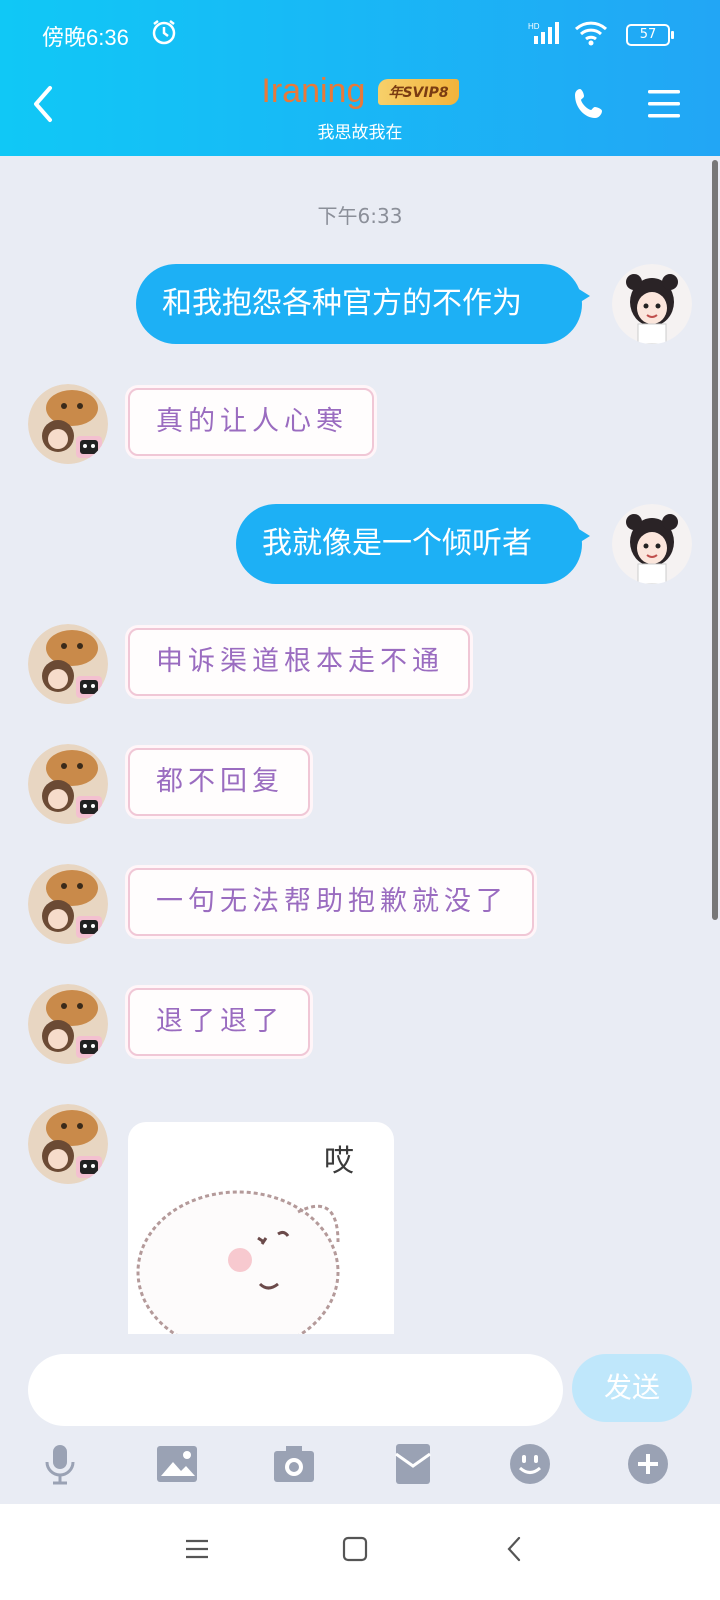 Image resolution: width=720 pixels, height=1600 pixels. Describe the element at coordinates (219, 782) in the screenshot. I see `incoming-message: 都不回复` at that location.